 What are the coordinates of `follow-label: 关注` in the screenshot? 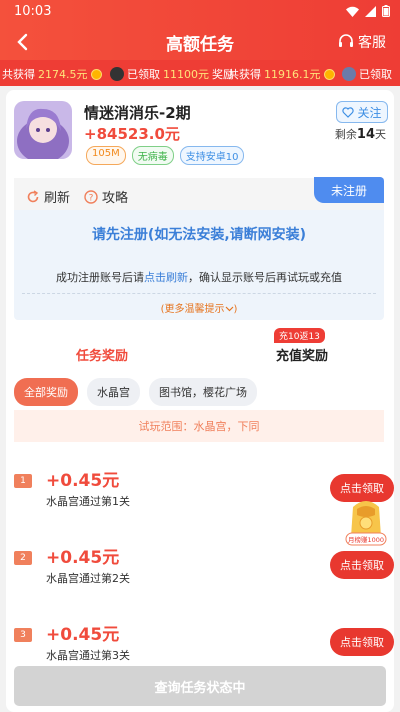 It's located at (369, 112).